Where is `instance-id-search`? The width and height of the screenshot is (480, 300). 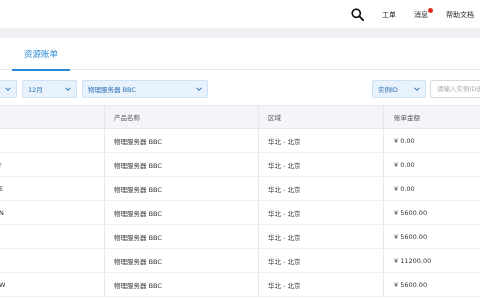 instance-id-search is located at coordinates (455, 89).